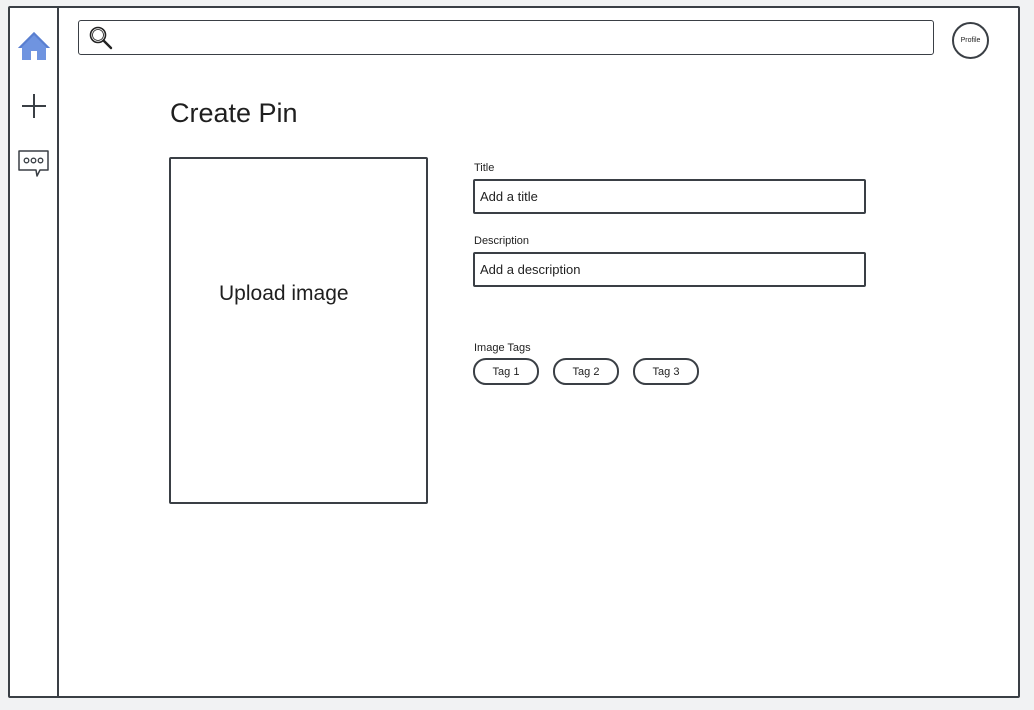 The width and height of the screenshot is (1034, 710). What do you see at coordinates (34, 106) in the screenshot?
I see `plus-icon` at bounding box center [34, 106].